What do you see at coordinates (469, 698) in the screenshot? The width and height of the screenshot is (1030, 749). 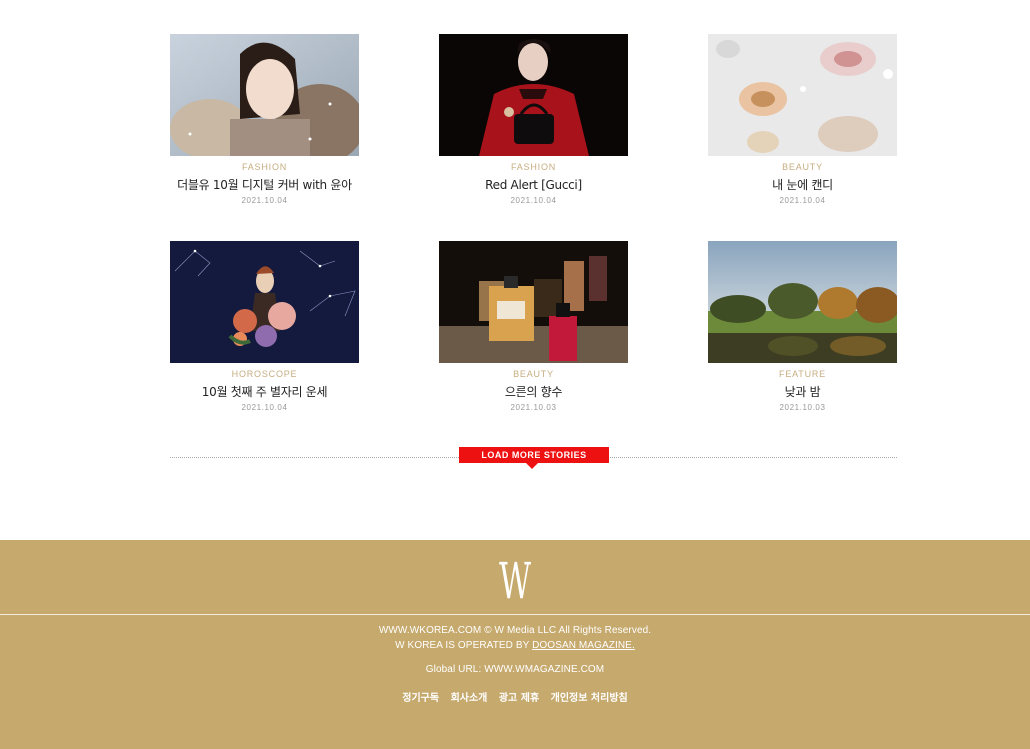 I see `footer-link-about: 회사소개` at bounding box center [469, 698].